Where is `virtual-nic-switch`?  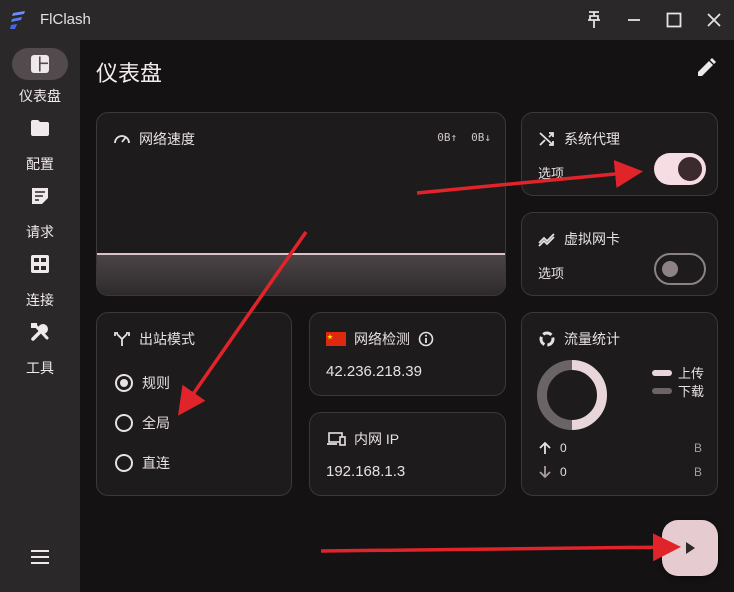
virtual-nic-switch is located at coordinates (680, 269).